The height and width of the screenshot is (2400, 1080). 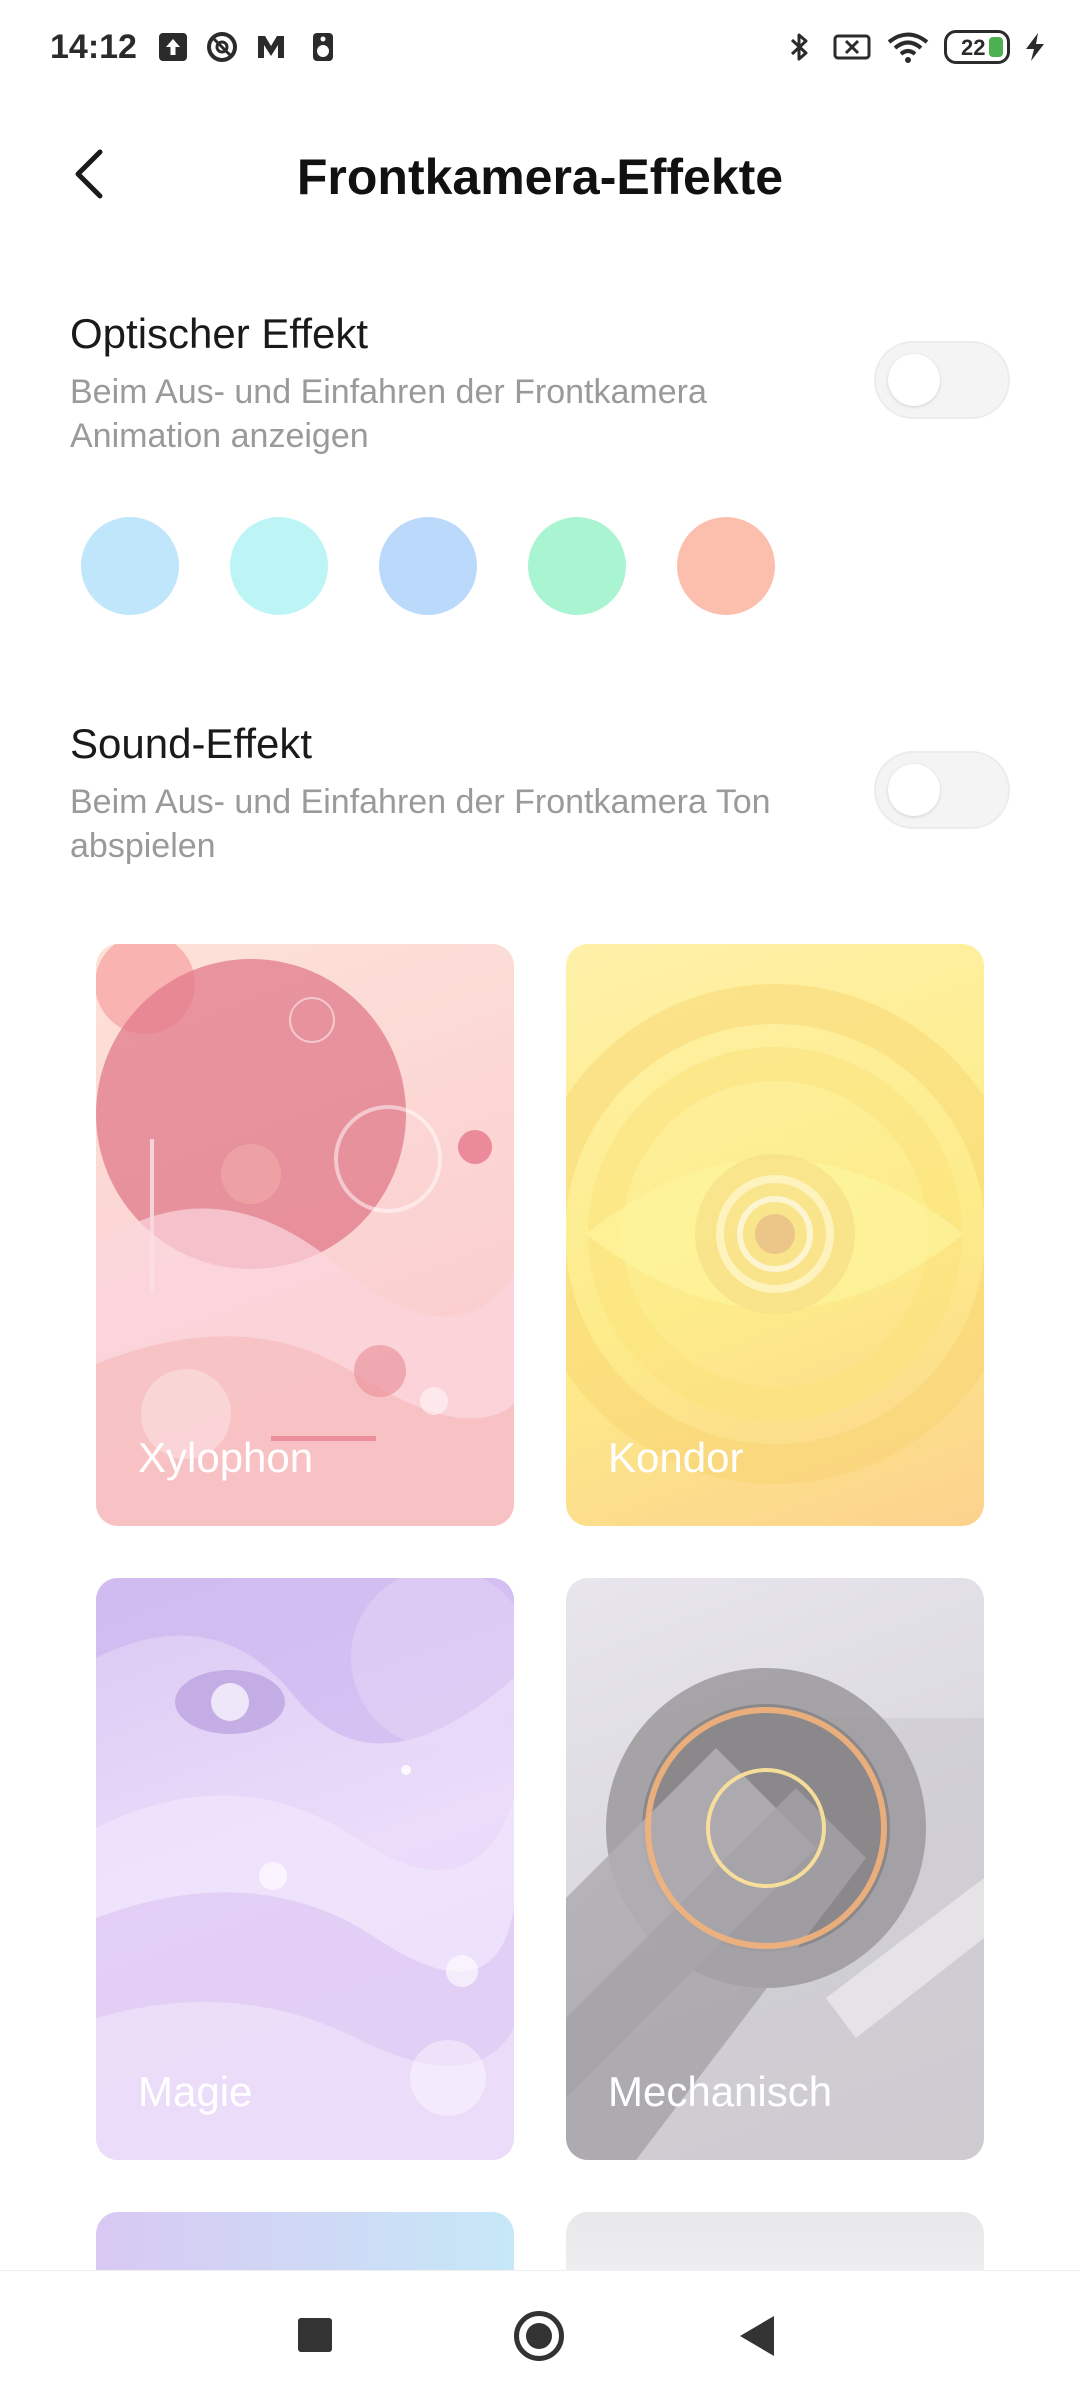 What do you see at coordinates (942, 380) in the screenshot?
I see `optical-effect-toggle` at bounding box center [942, 380].